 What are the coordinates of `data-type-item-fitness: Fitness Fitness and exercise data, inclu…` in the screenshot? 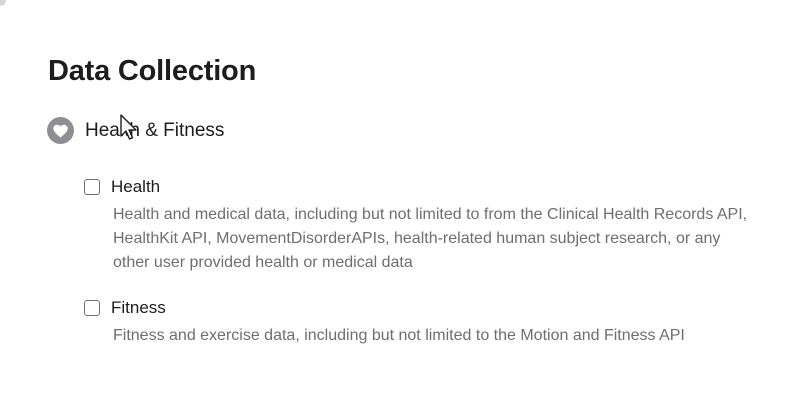 It's located at (424, 323).